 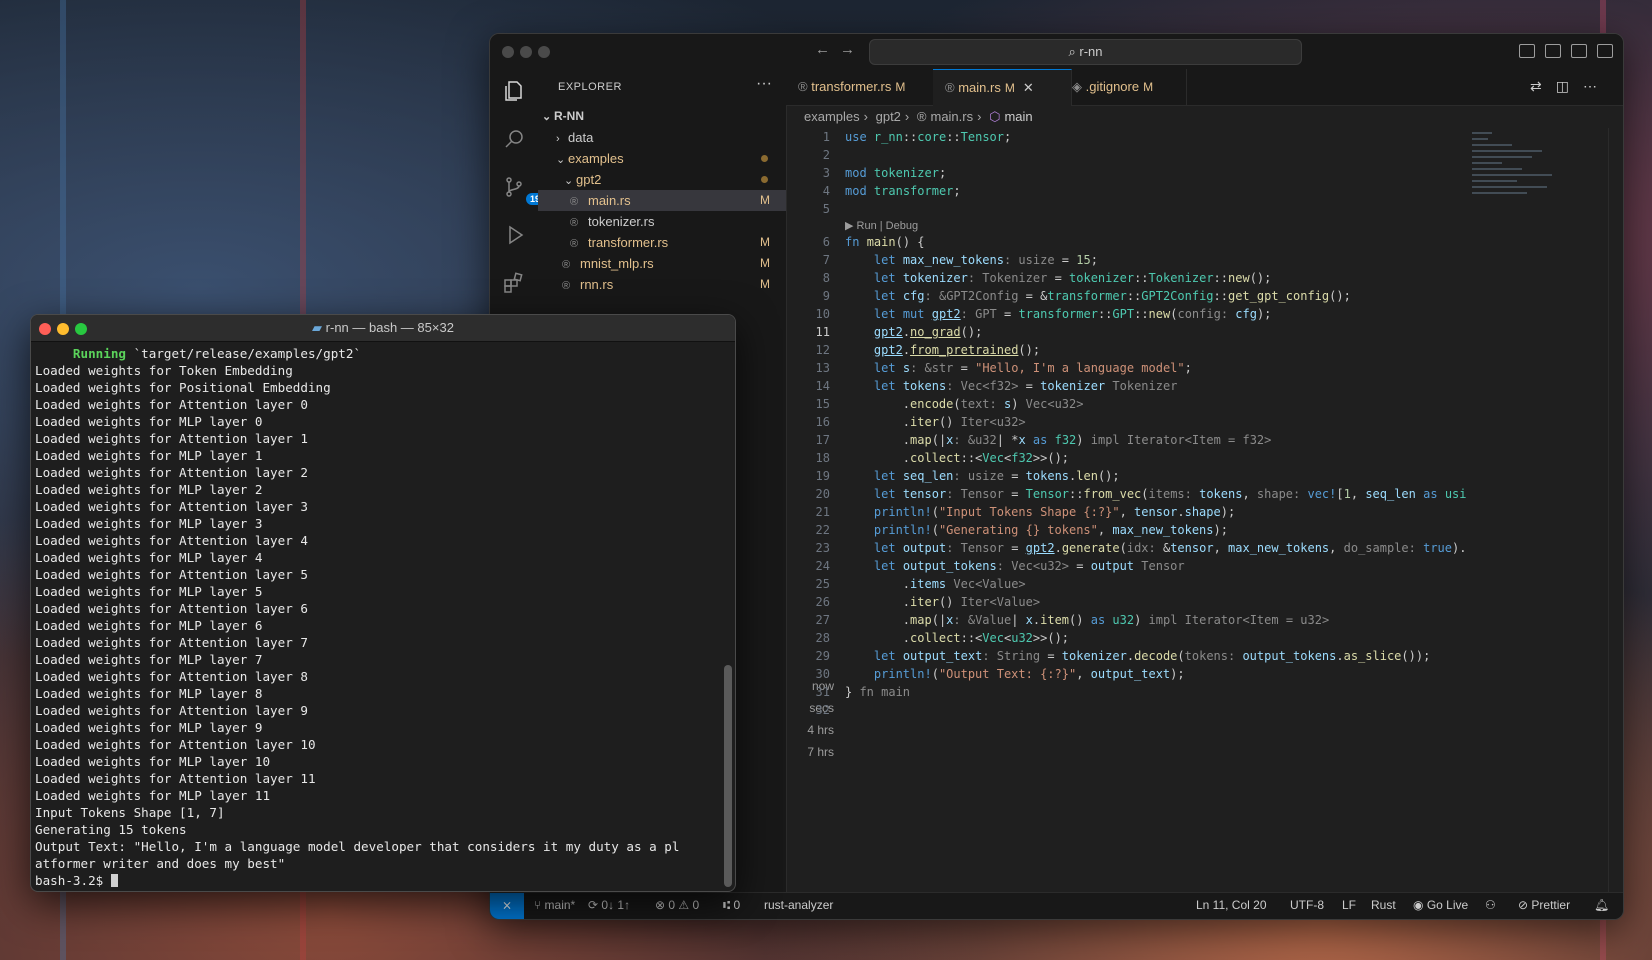 I want to click on git-branch: ⑂ main*, so click(x=554, y=905).